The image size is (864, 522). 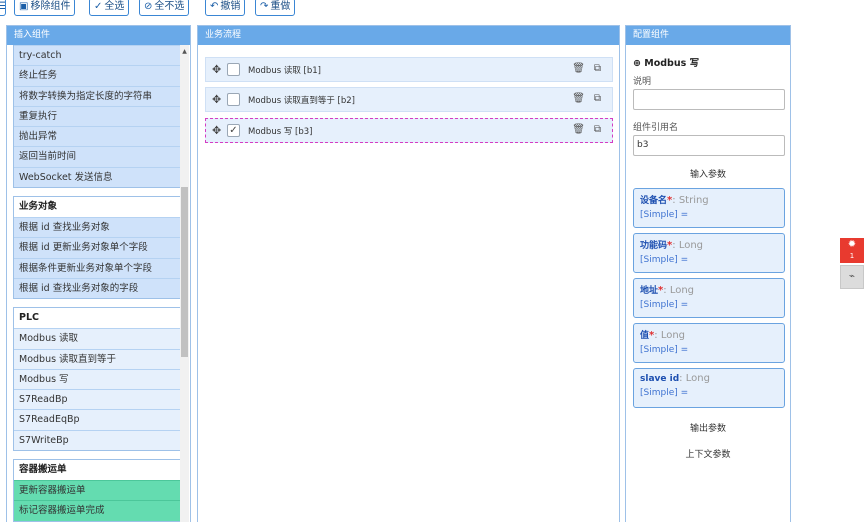 I want to click on workflow-step: ✥ Modbus 读取直到等于 [b2] 🗑 ⧉, so click(x=409, y=99).